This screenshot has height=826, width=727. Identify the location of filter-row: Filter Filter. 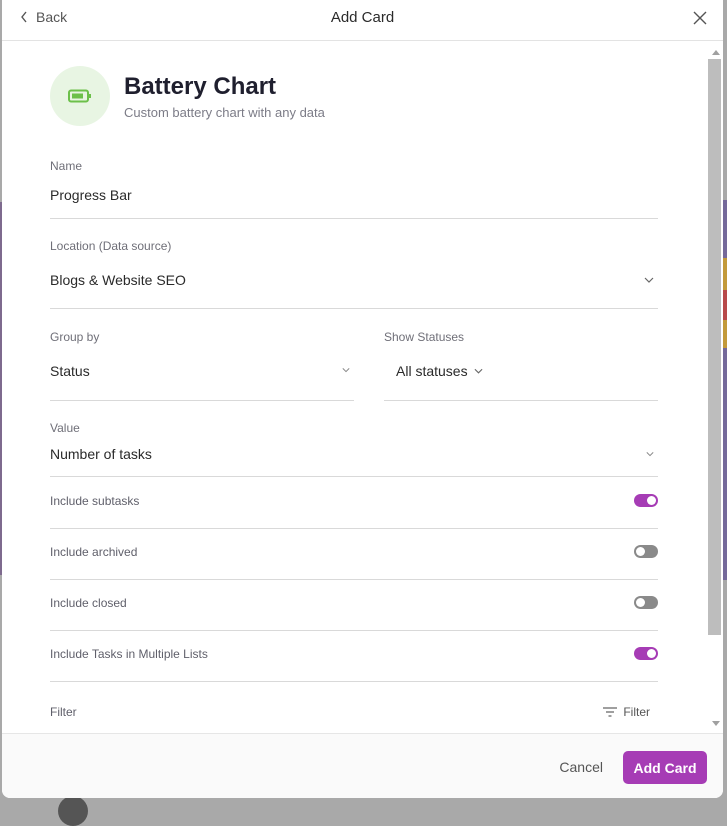
(354, 715).